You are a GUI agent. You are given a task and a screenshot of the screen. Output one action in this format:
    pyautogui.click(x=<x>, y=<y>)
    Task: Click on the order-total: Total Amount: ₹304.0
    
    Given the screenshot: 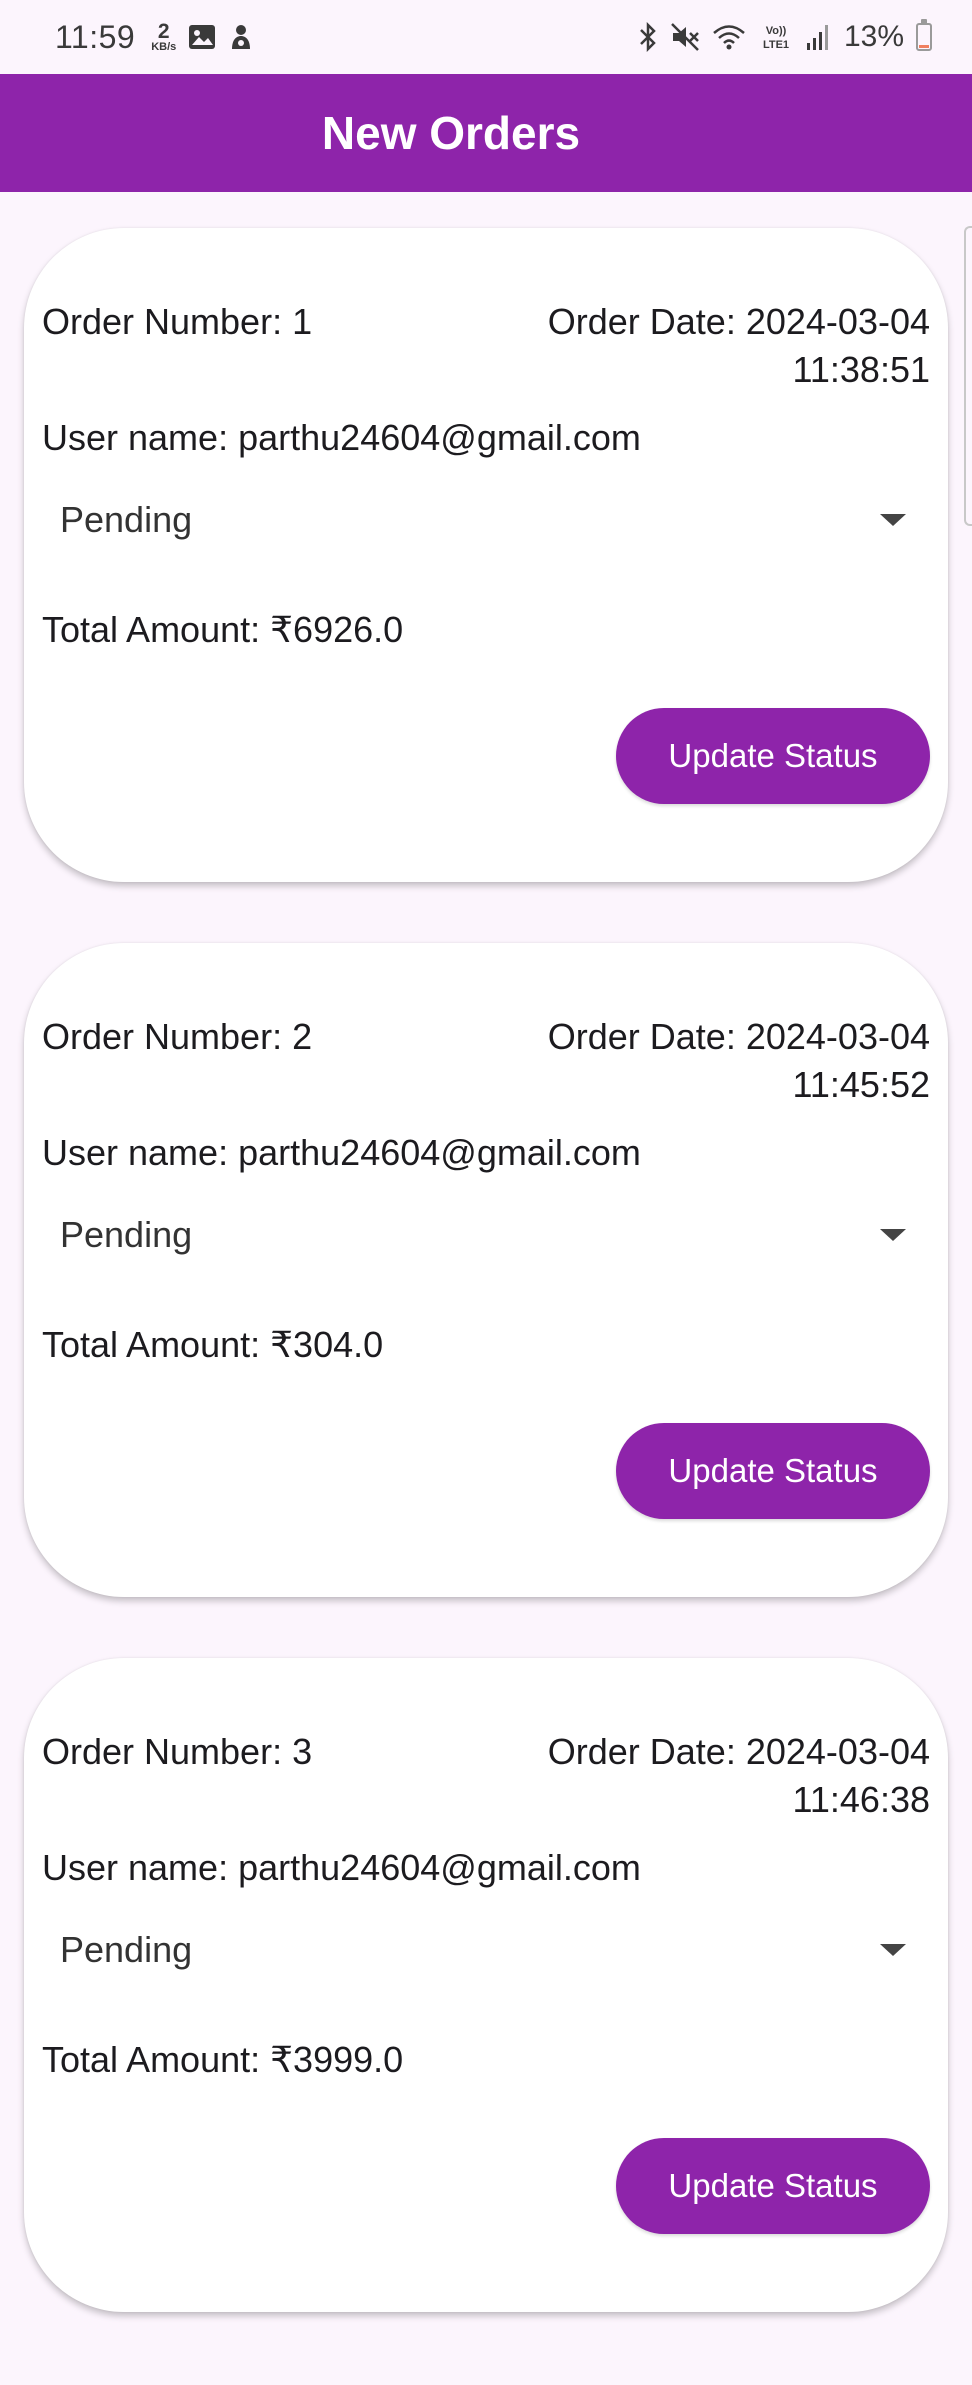 What is the action you would take?
    pyautogui.click(x=212, y=1345)
    